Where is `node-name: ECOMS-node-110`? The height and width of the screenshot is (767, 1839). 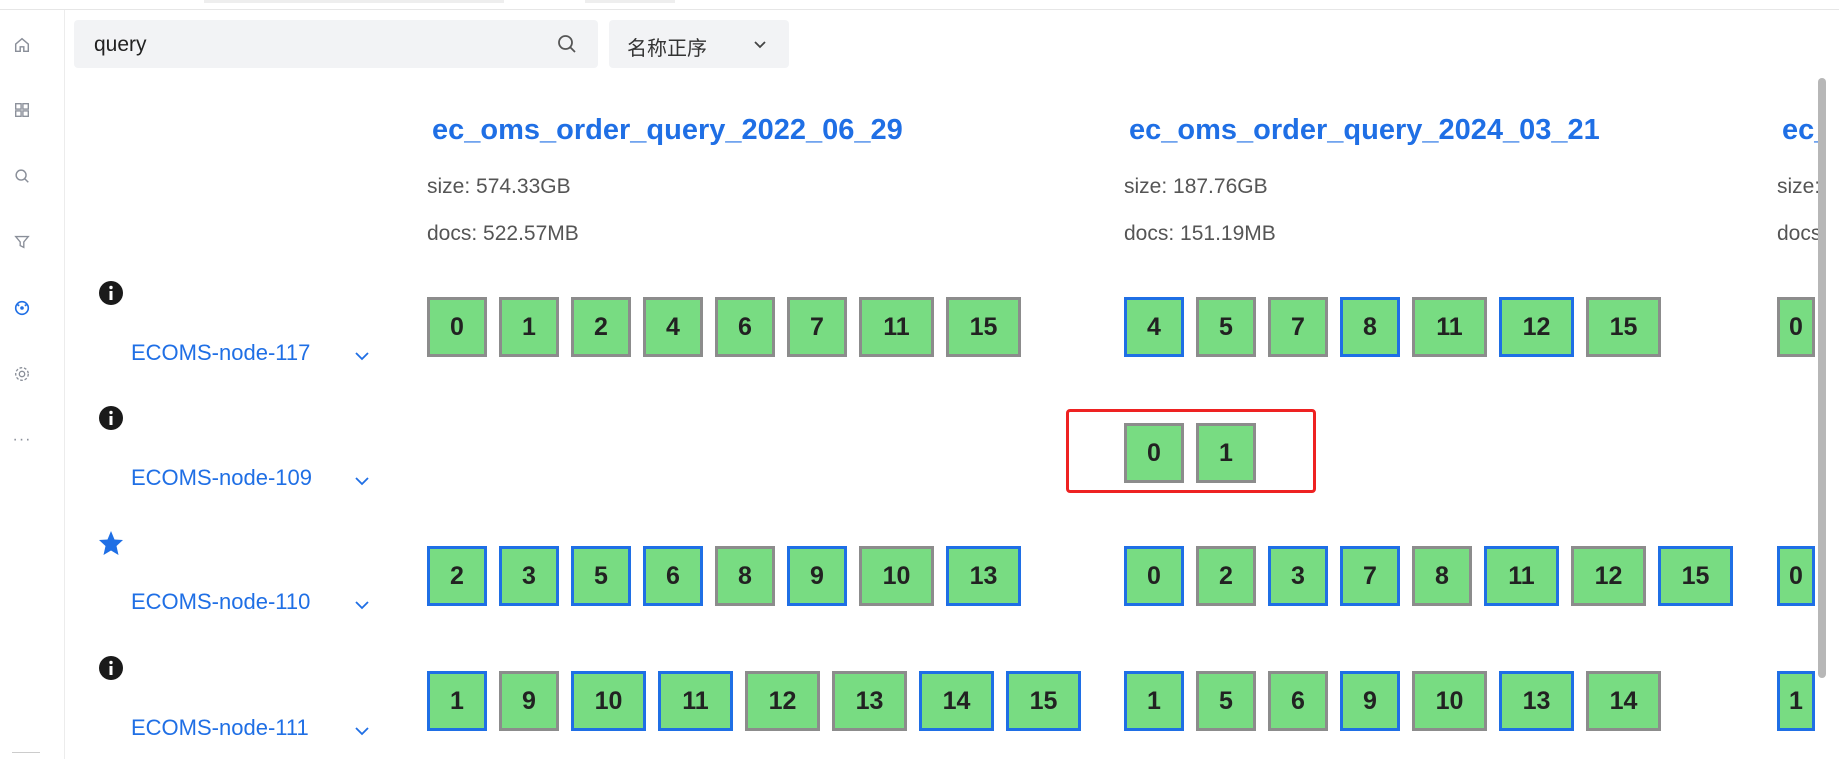
node-name: ECOMS-node-110 is located at coordinates (220, 602).